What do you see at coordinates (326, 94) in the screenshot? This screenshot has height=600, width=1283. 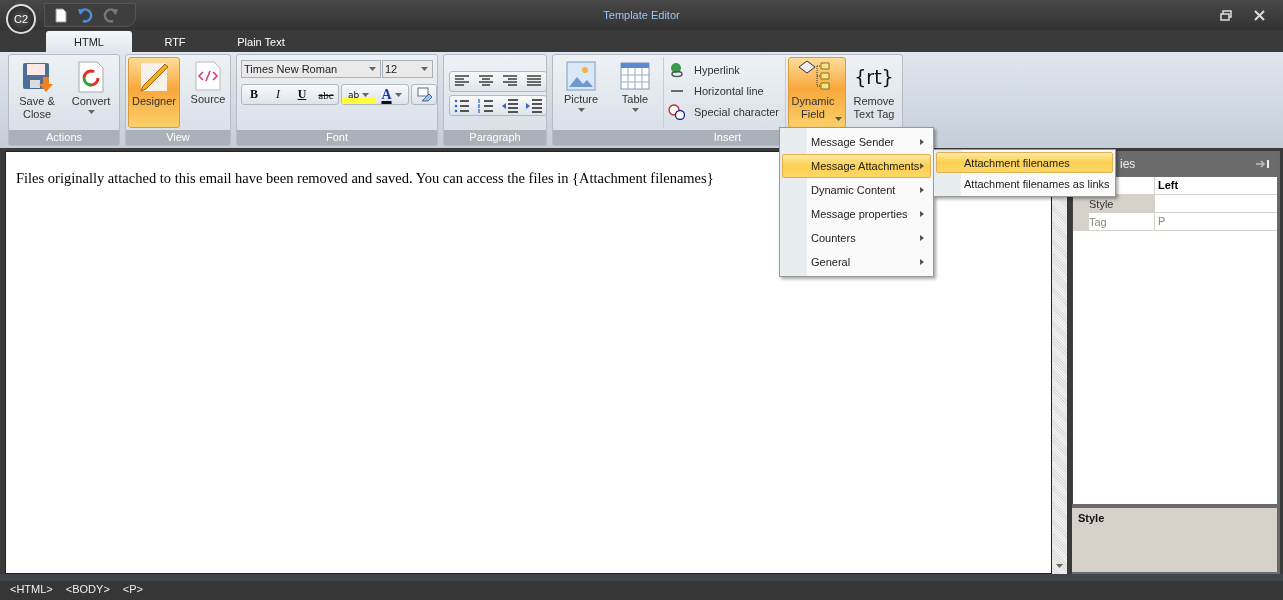 I see `format-button: abc` at bounding box center [326, 94].